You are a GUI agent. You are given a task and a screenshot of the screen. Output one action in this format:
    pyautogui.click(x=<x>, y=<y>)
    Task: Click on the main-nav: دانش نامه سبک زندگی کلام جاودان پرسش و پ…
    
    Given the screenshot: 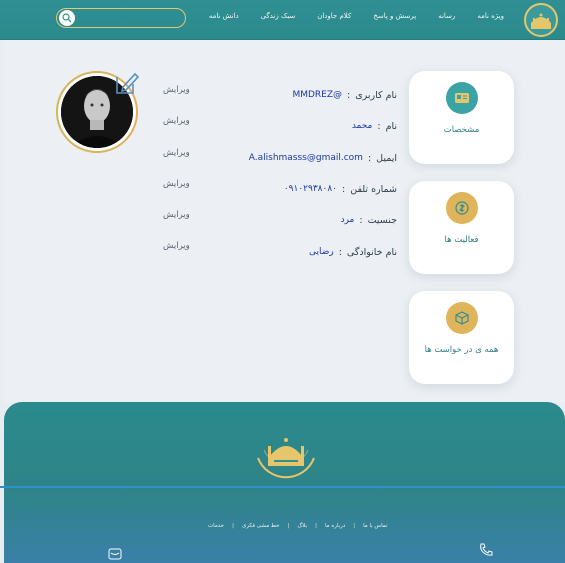 What is the action you would take?
    pyautogui.click(x=356, y=16)
    